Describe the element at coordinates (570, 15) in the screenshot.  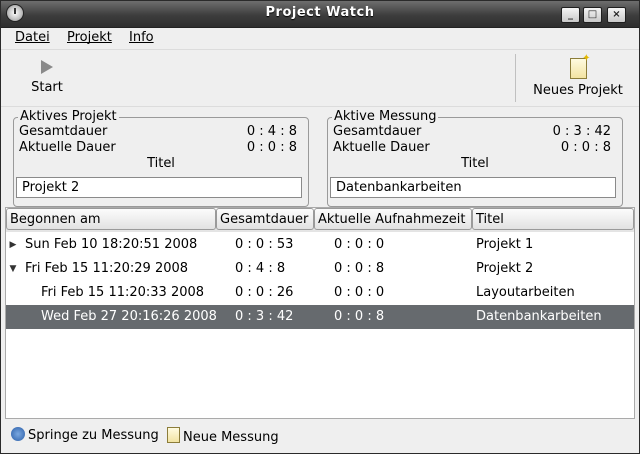
I see `minimize-button: _` at that location.